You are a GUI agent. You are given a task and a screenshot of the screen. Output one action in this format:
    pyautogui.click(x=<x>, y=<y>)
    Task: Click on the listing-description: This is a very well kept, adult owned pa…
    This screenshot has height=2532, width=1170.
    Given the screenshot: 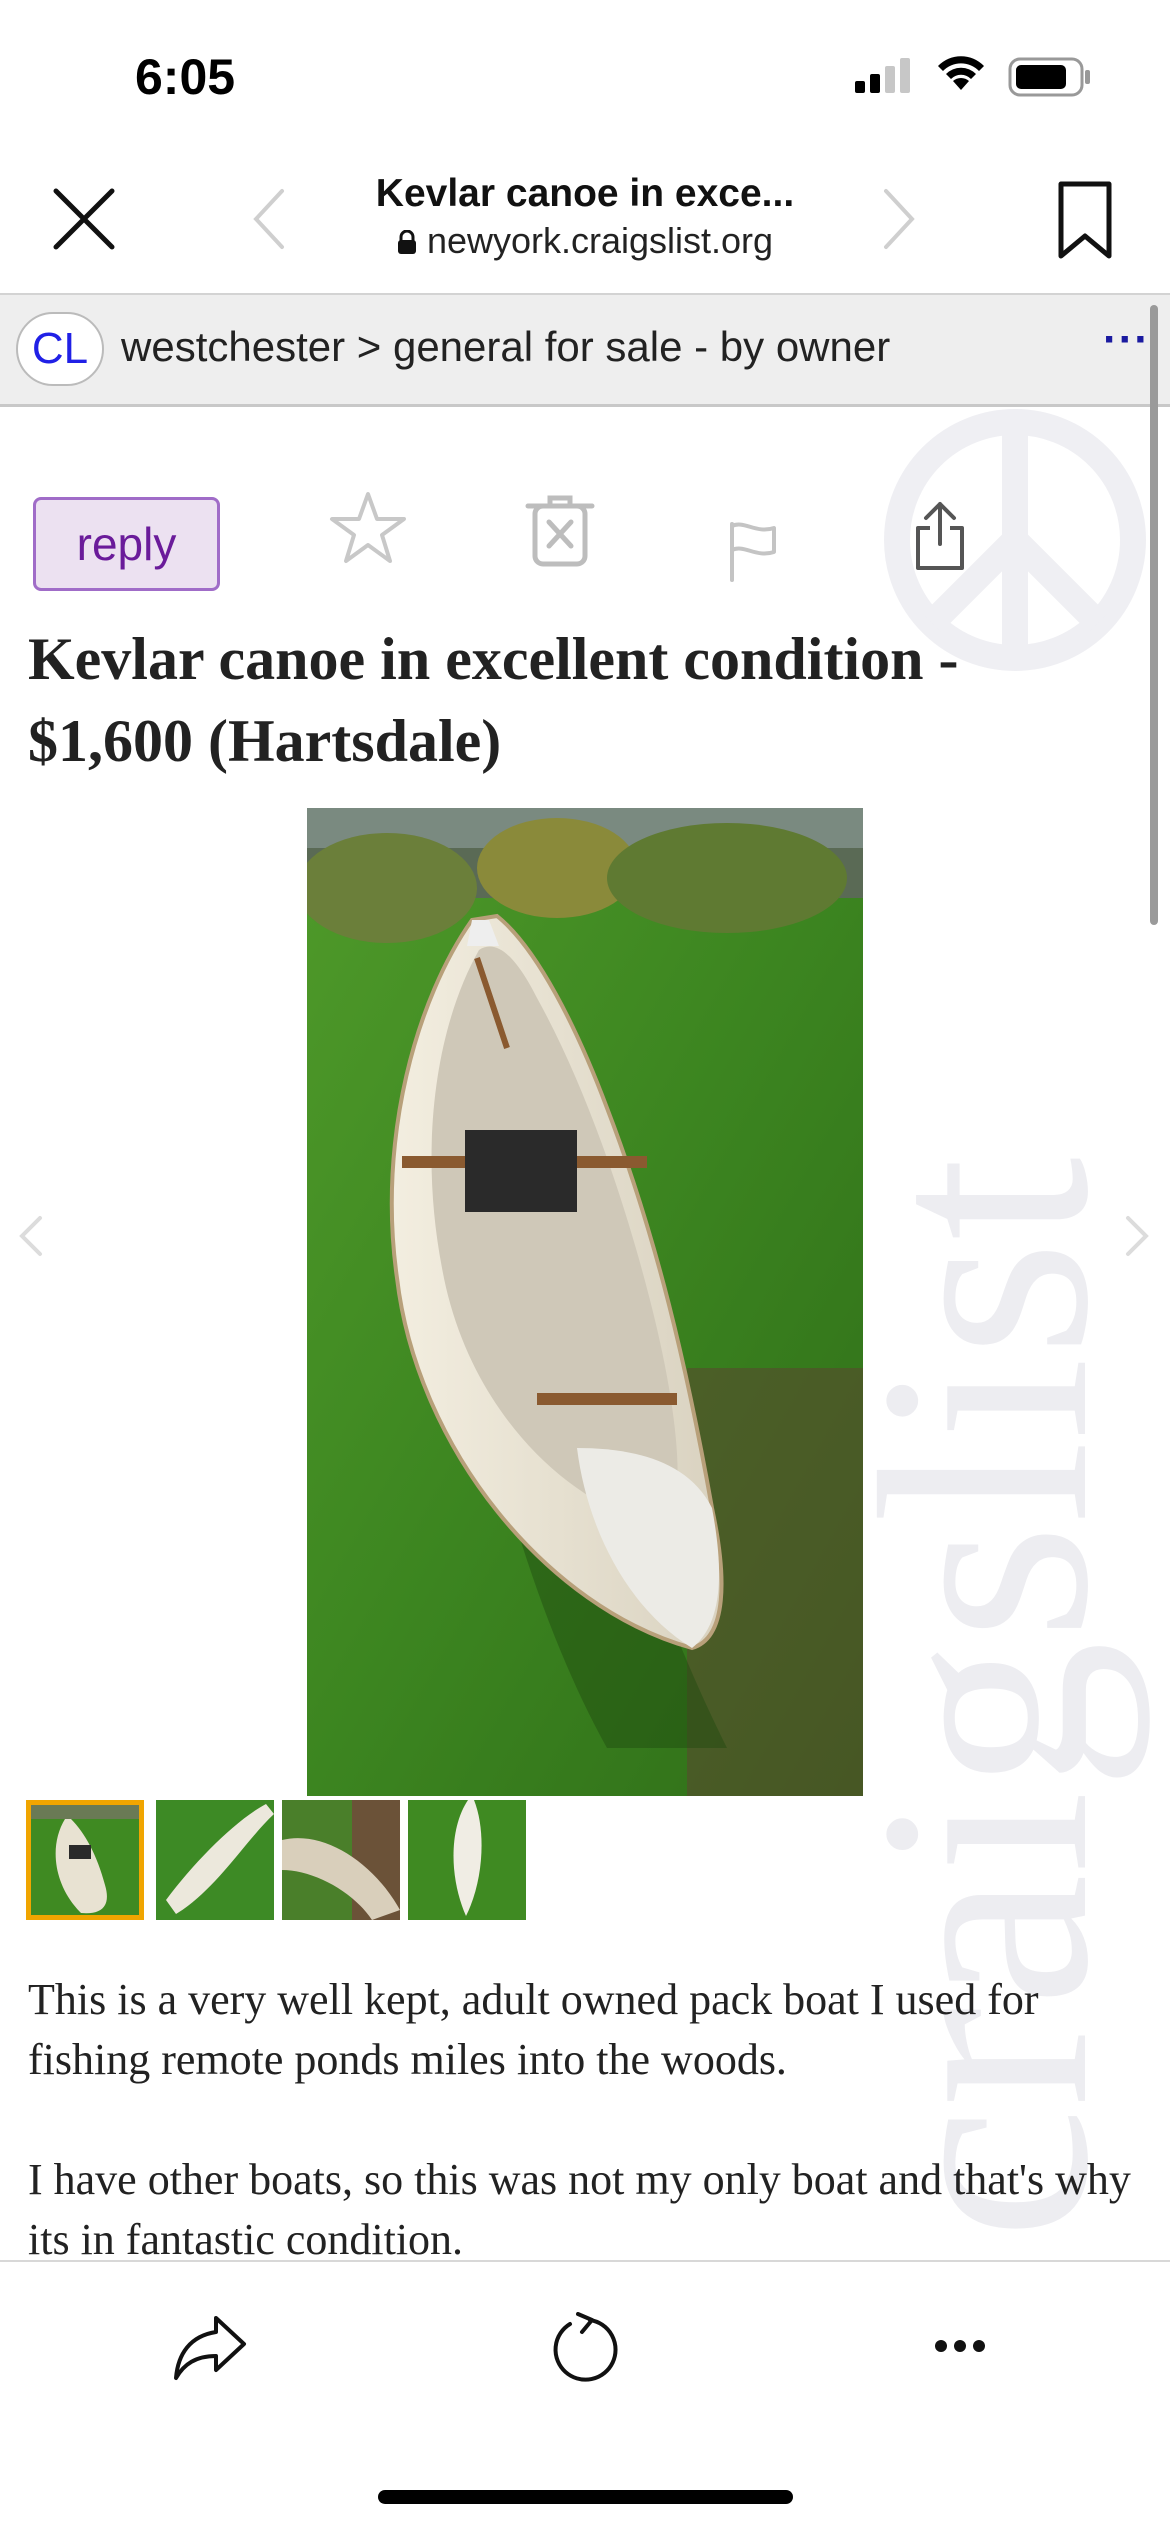 What is the action you would take?
    pyautogui.click(x=588, y=2115)
    